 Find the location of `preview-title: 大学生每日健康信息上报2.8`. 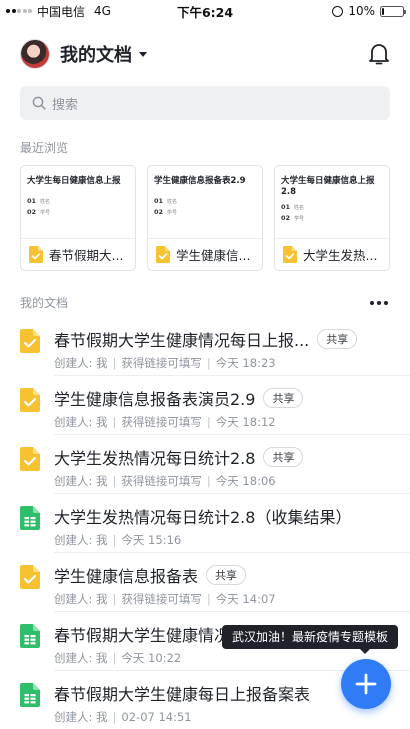

preview-title: 大学生每日健康信息上报2.8 is located at coordinates (328, 187).